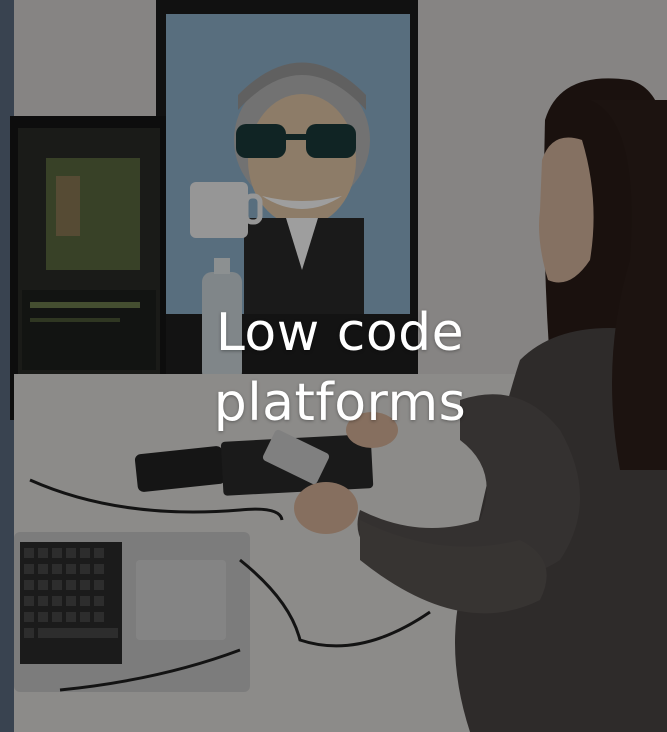 Image resolution: width=667 pixels, height=732 pixels. What do you see at coordinates (340, 333) in the screenshot?
I see `caption-line-1: Low code` at bounding box center [340, 333].